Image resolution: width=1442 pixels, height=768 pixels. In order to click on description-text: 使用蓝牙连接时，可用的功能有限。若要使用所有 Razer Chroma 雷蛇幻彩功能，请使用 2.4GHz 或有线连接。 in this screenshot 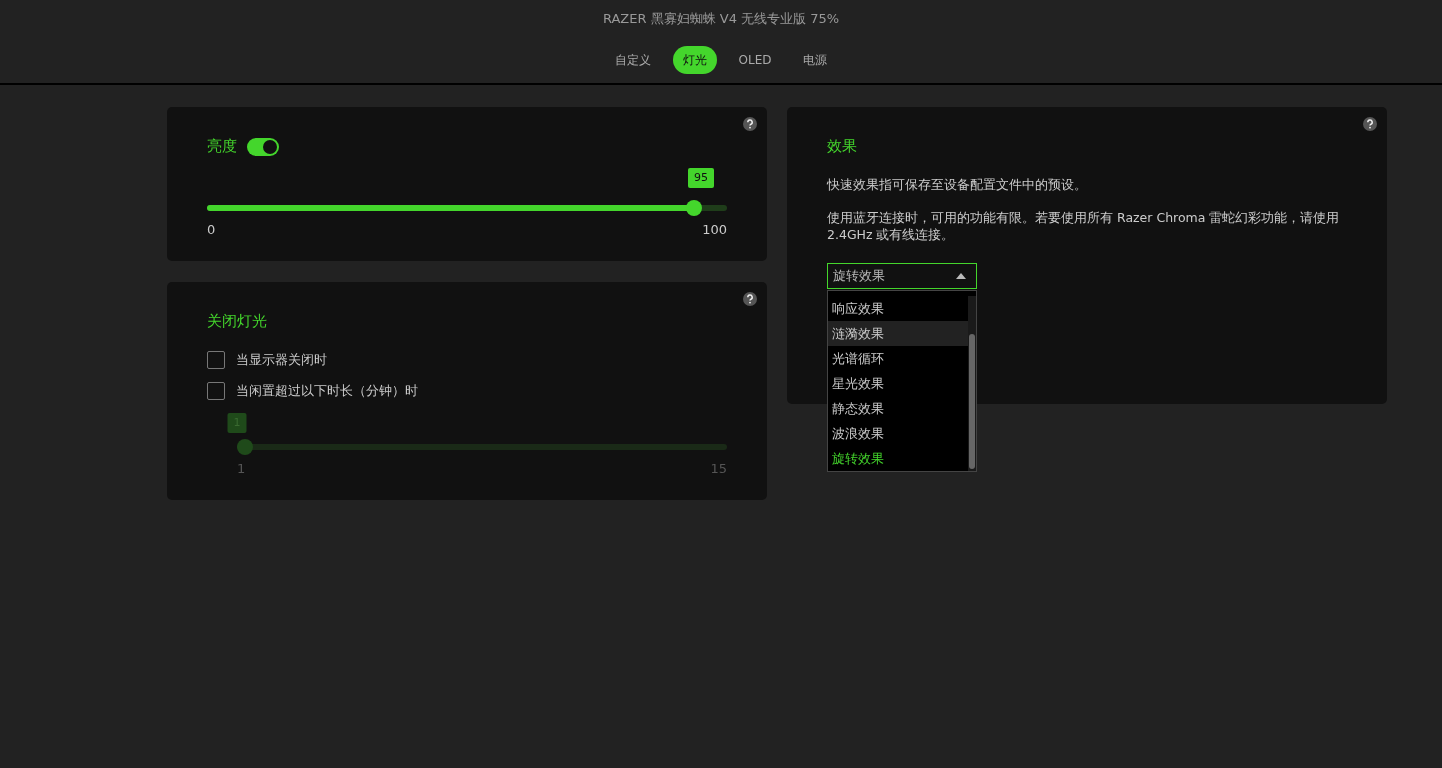, I will do `click(1084, 226)`.